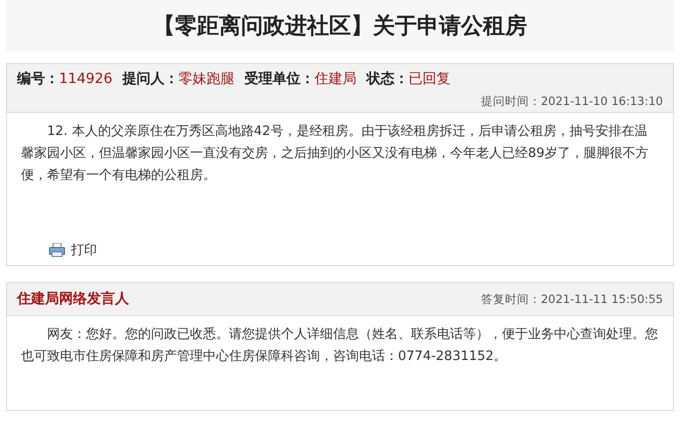  Describe the element at coordinates (571, 299) in the screenshot. I see `reply-time: 答复时间：2021-11-11 15:50:55` at that location.